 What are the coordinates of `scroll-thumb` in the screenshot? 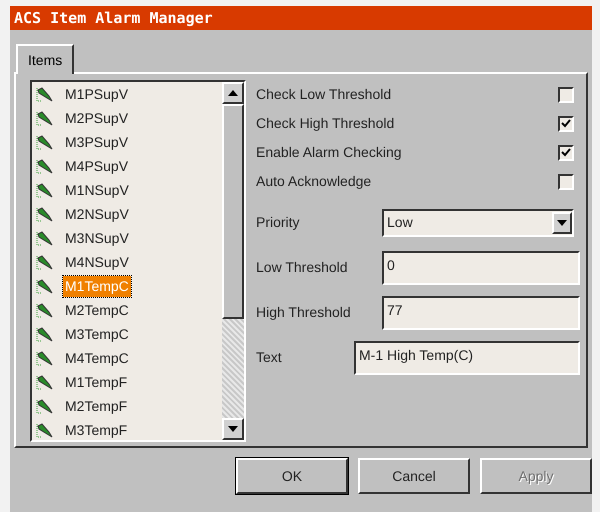 It's located at (233, 211).